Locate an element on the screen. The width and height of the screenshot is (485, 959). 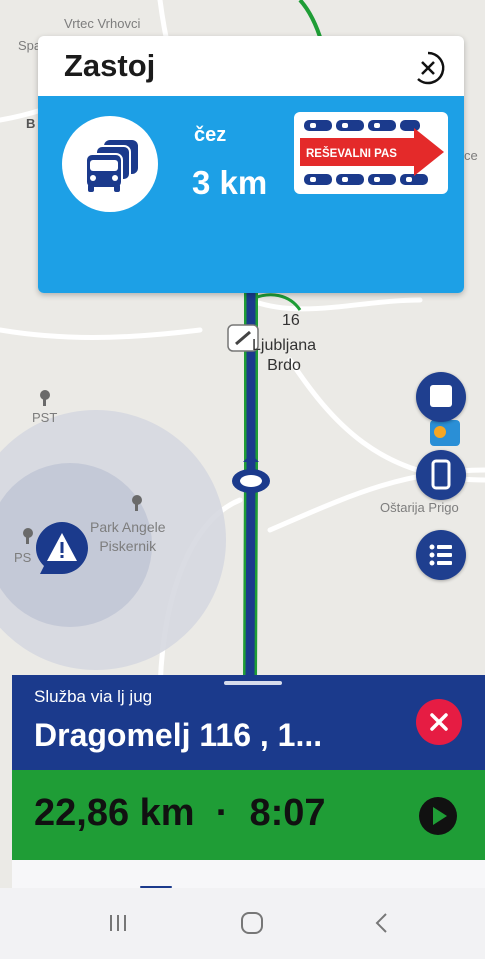
list-icon is located at coordinates (440, 555).